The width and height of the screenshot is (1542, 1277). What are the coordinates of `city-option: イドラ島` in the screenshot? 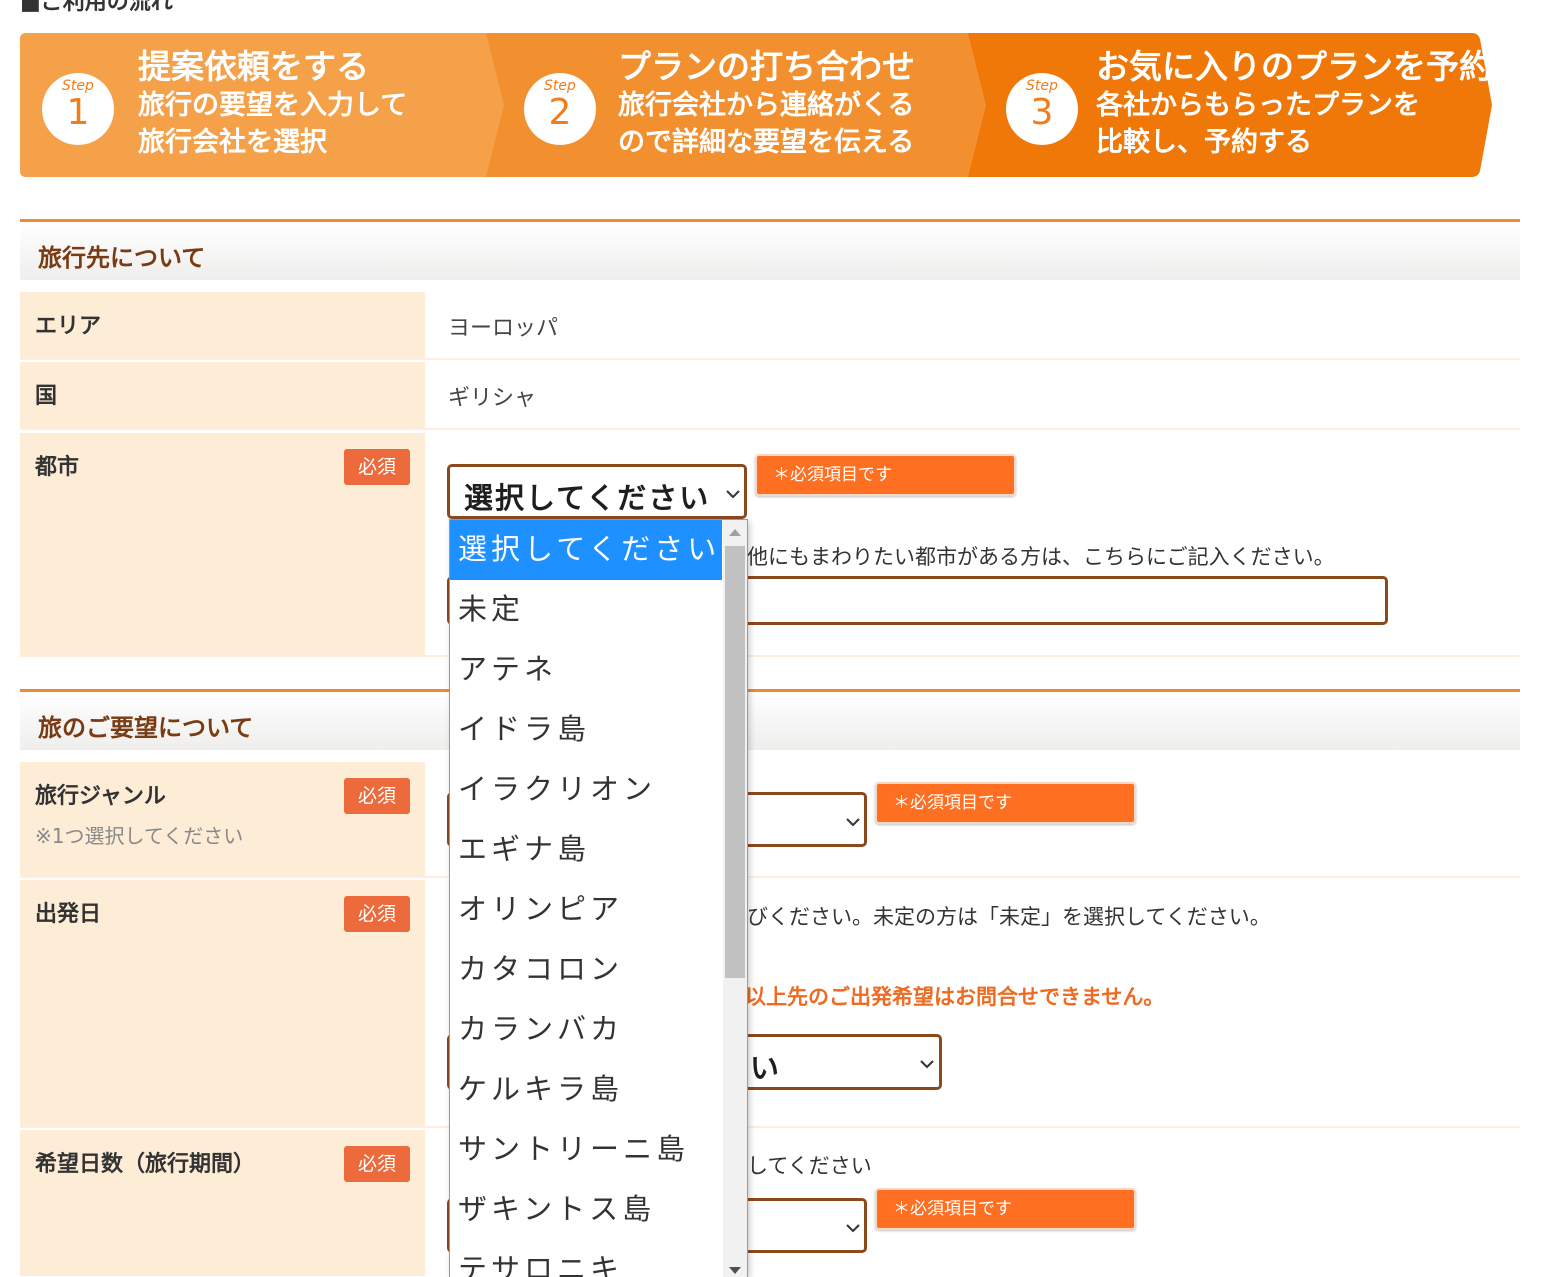 It's located at (586, 730).